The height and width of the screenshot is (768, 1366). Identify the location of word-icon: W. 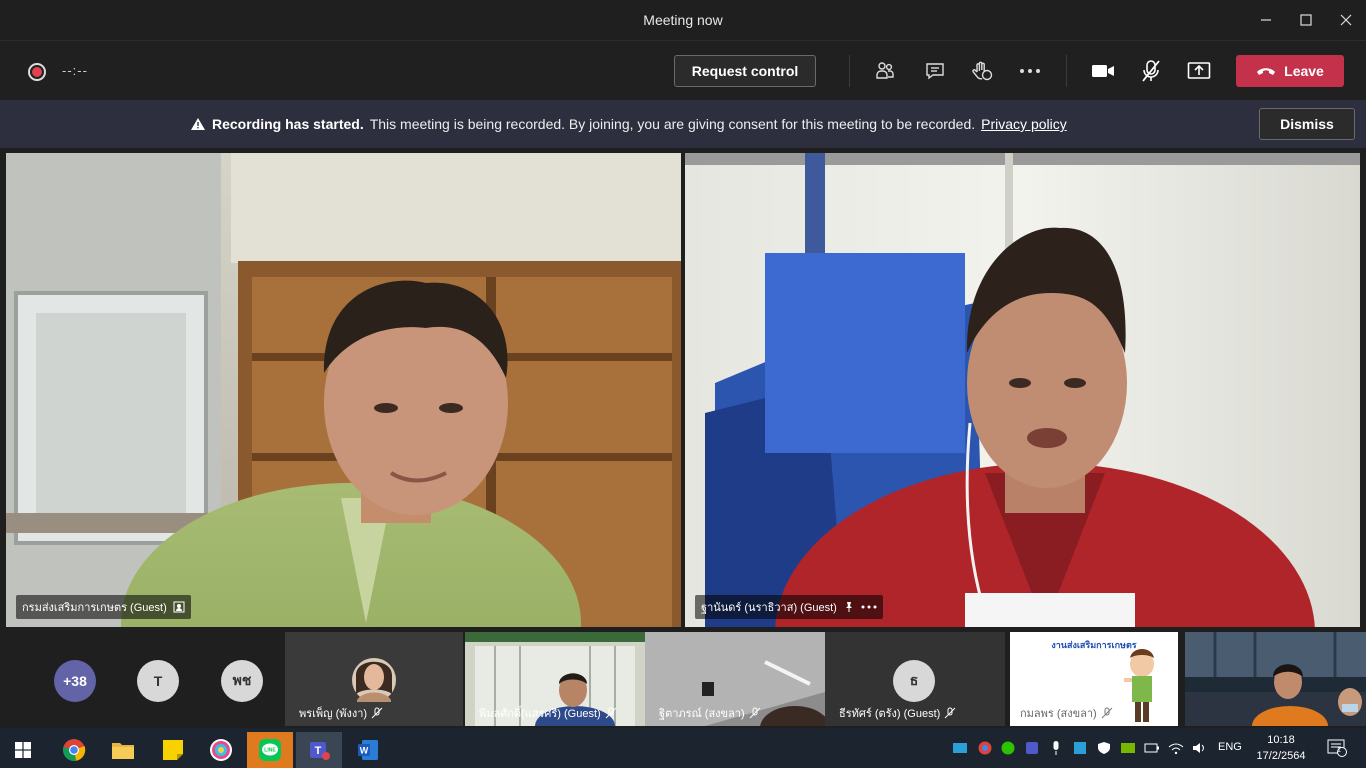
(368, 750).